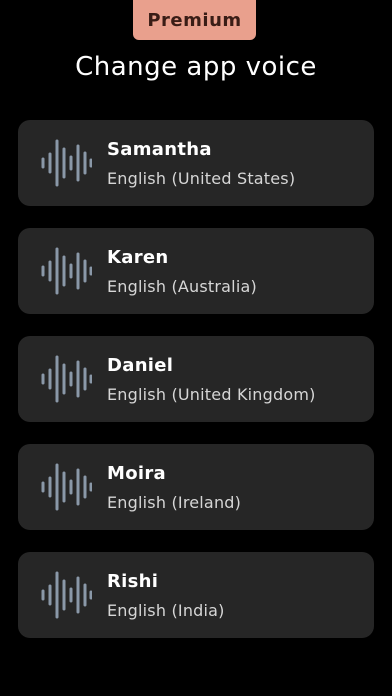 This screenshot has width=392, height=696. What do you see at coordinates (211, 394) in the screenshot?
I see `voice-language: English (United Kingdom)` at bounding box center [211, 394].